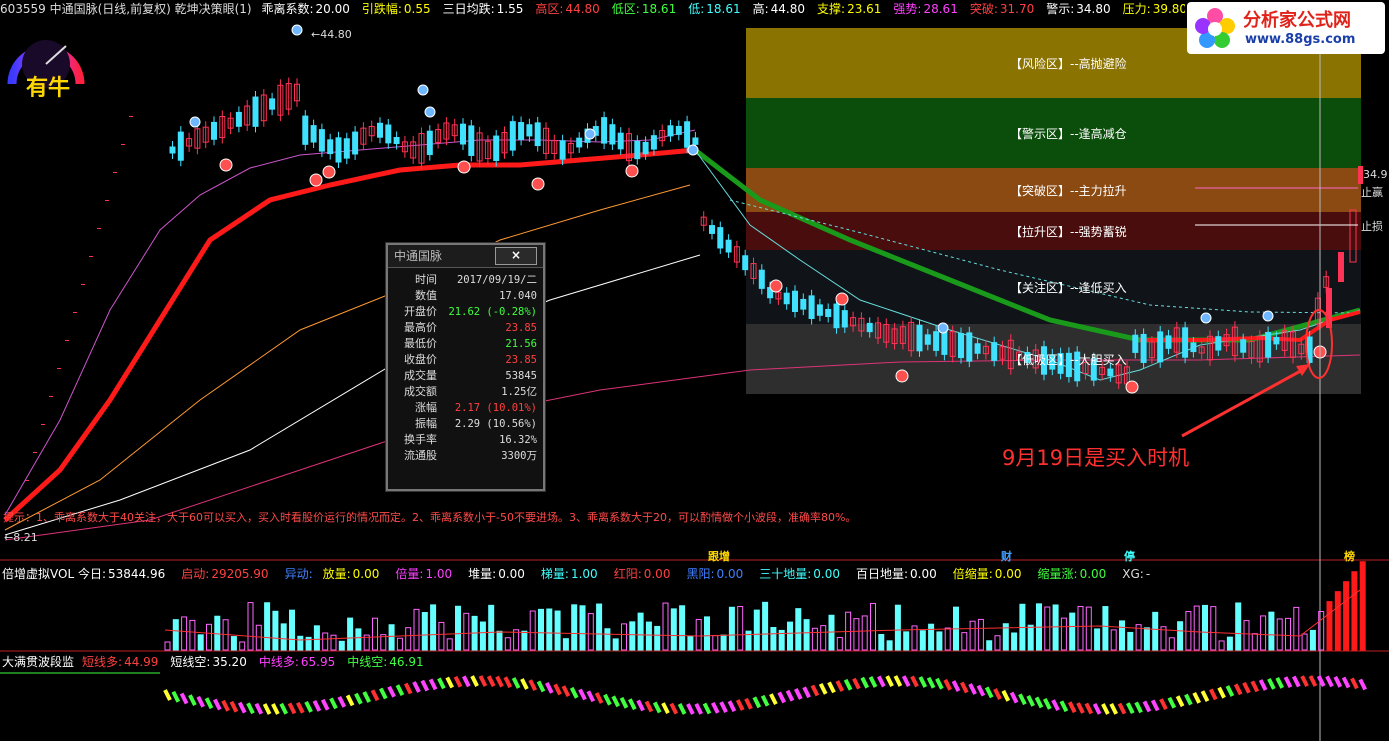 This screenshot has height=741, width=1389. What do you see at coordinates (1006, 556) in the screenshot?
I see `event-marker: 财` at bounding box center [1006, 556].